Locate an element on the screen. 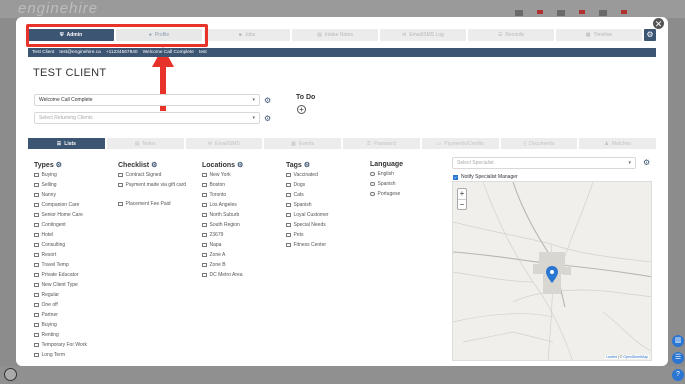  list-item: Payment made via gift card is located at coordinates (158, 191).